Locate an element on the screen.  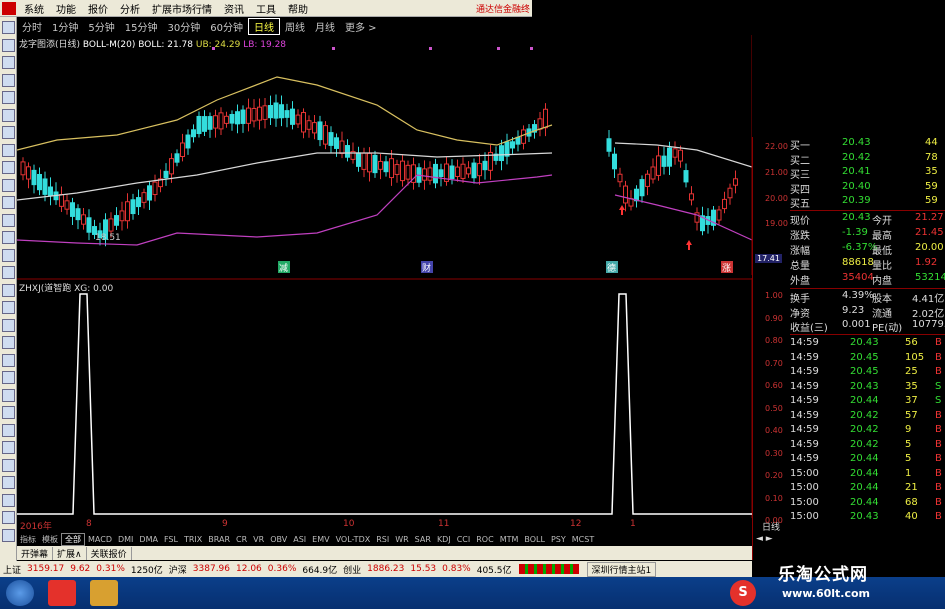
period-monthly: 月线 is located at coordinates (325, 26).